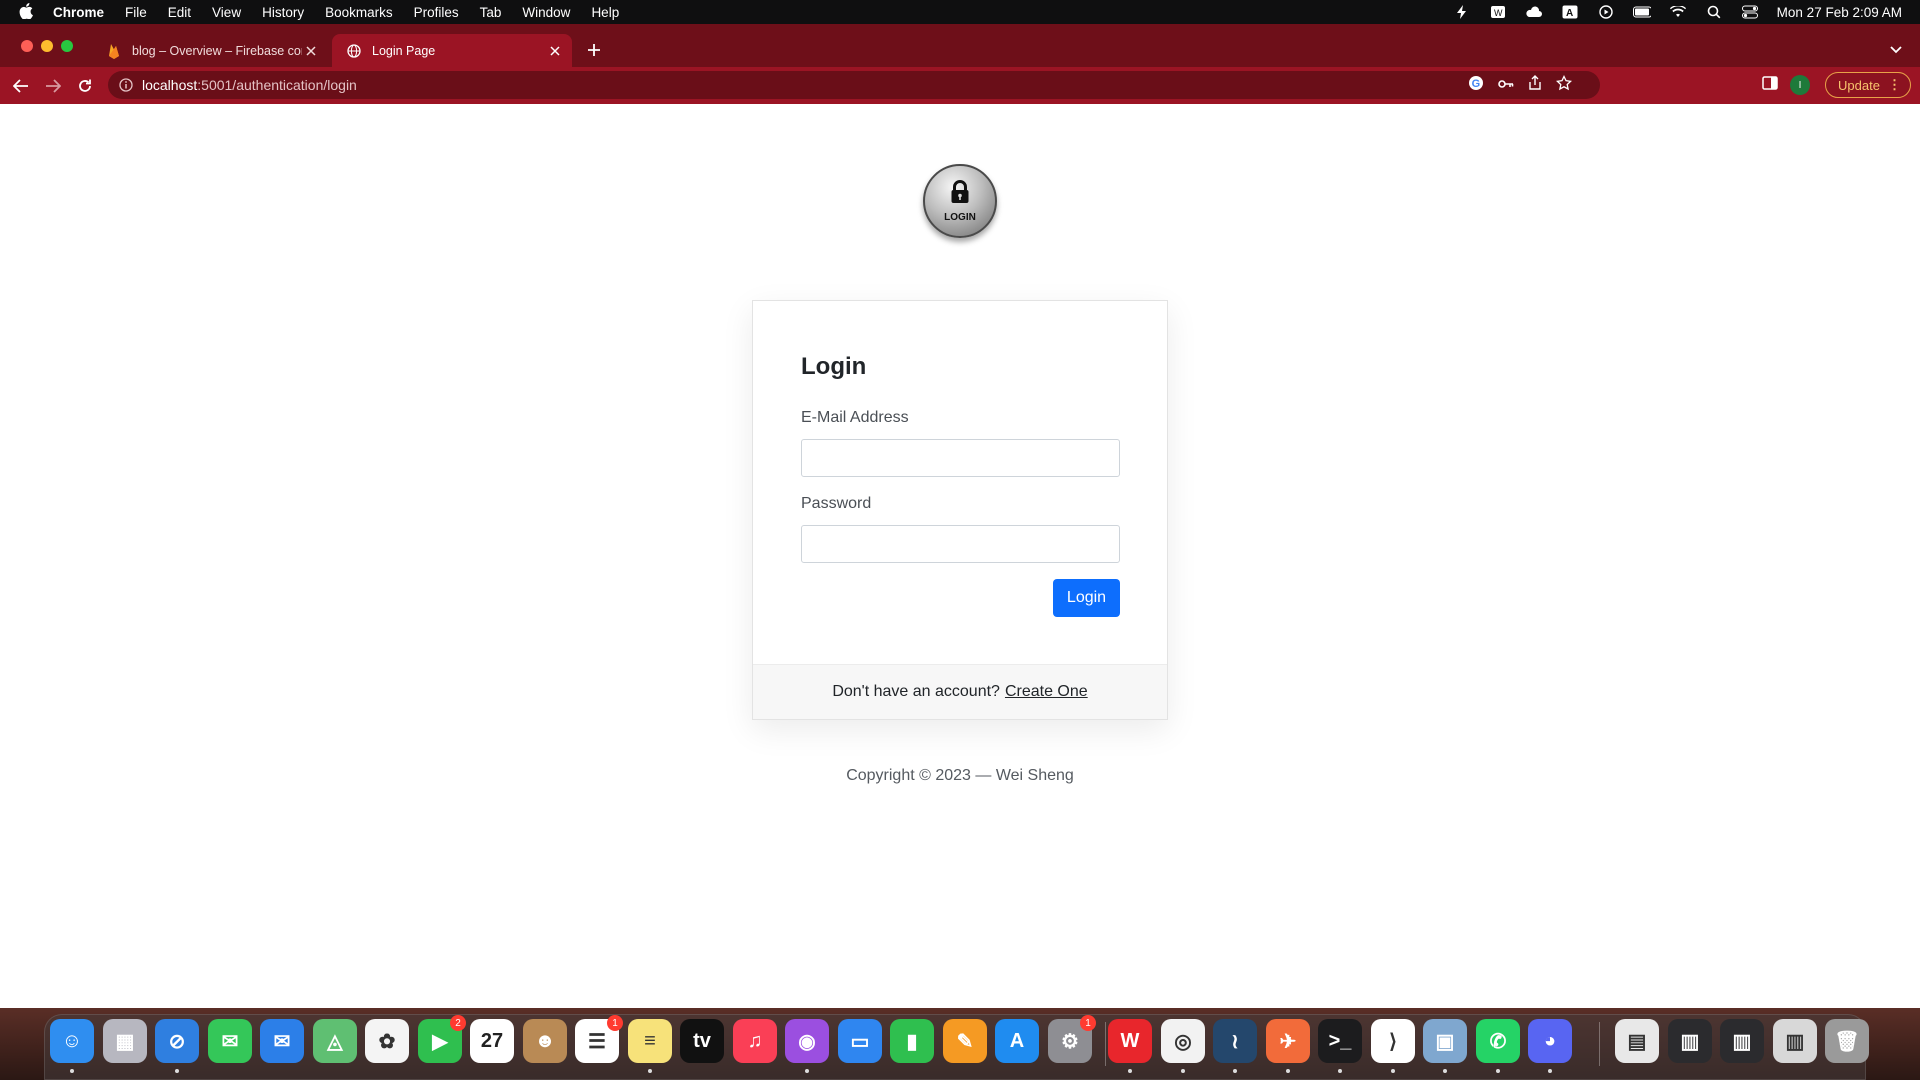 The image size is (1920, 1080). Describe the element at coordinates (404, 50) in the screenshot. I see `tab-title: Login Page` at that location.